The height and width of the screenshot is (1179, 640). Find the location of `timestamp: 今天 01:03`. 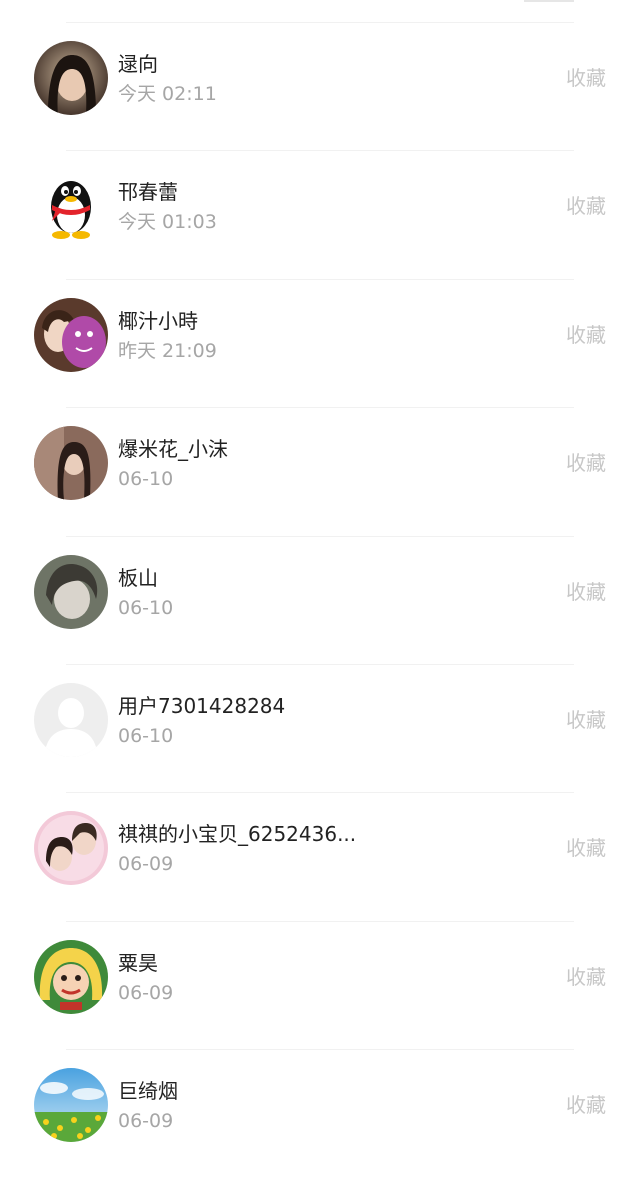

timestamp: 今天 01:03 is located at coordinates (167, 222).